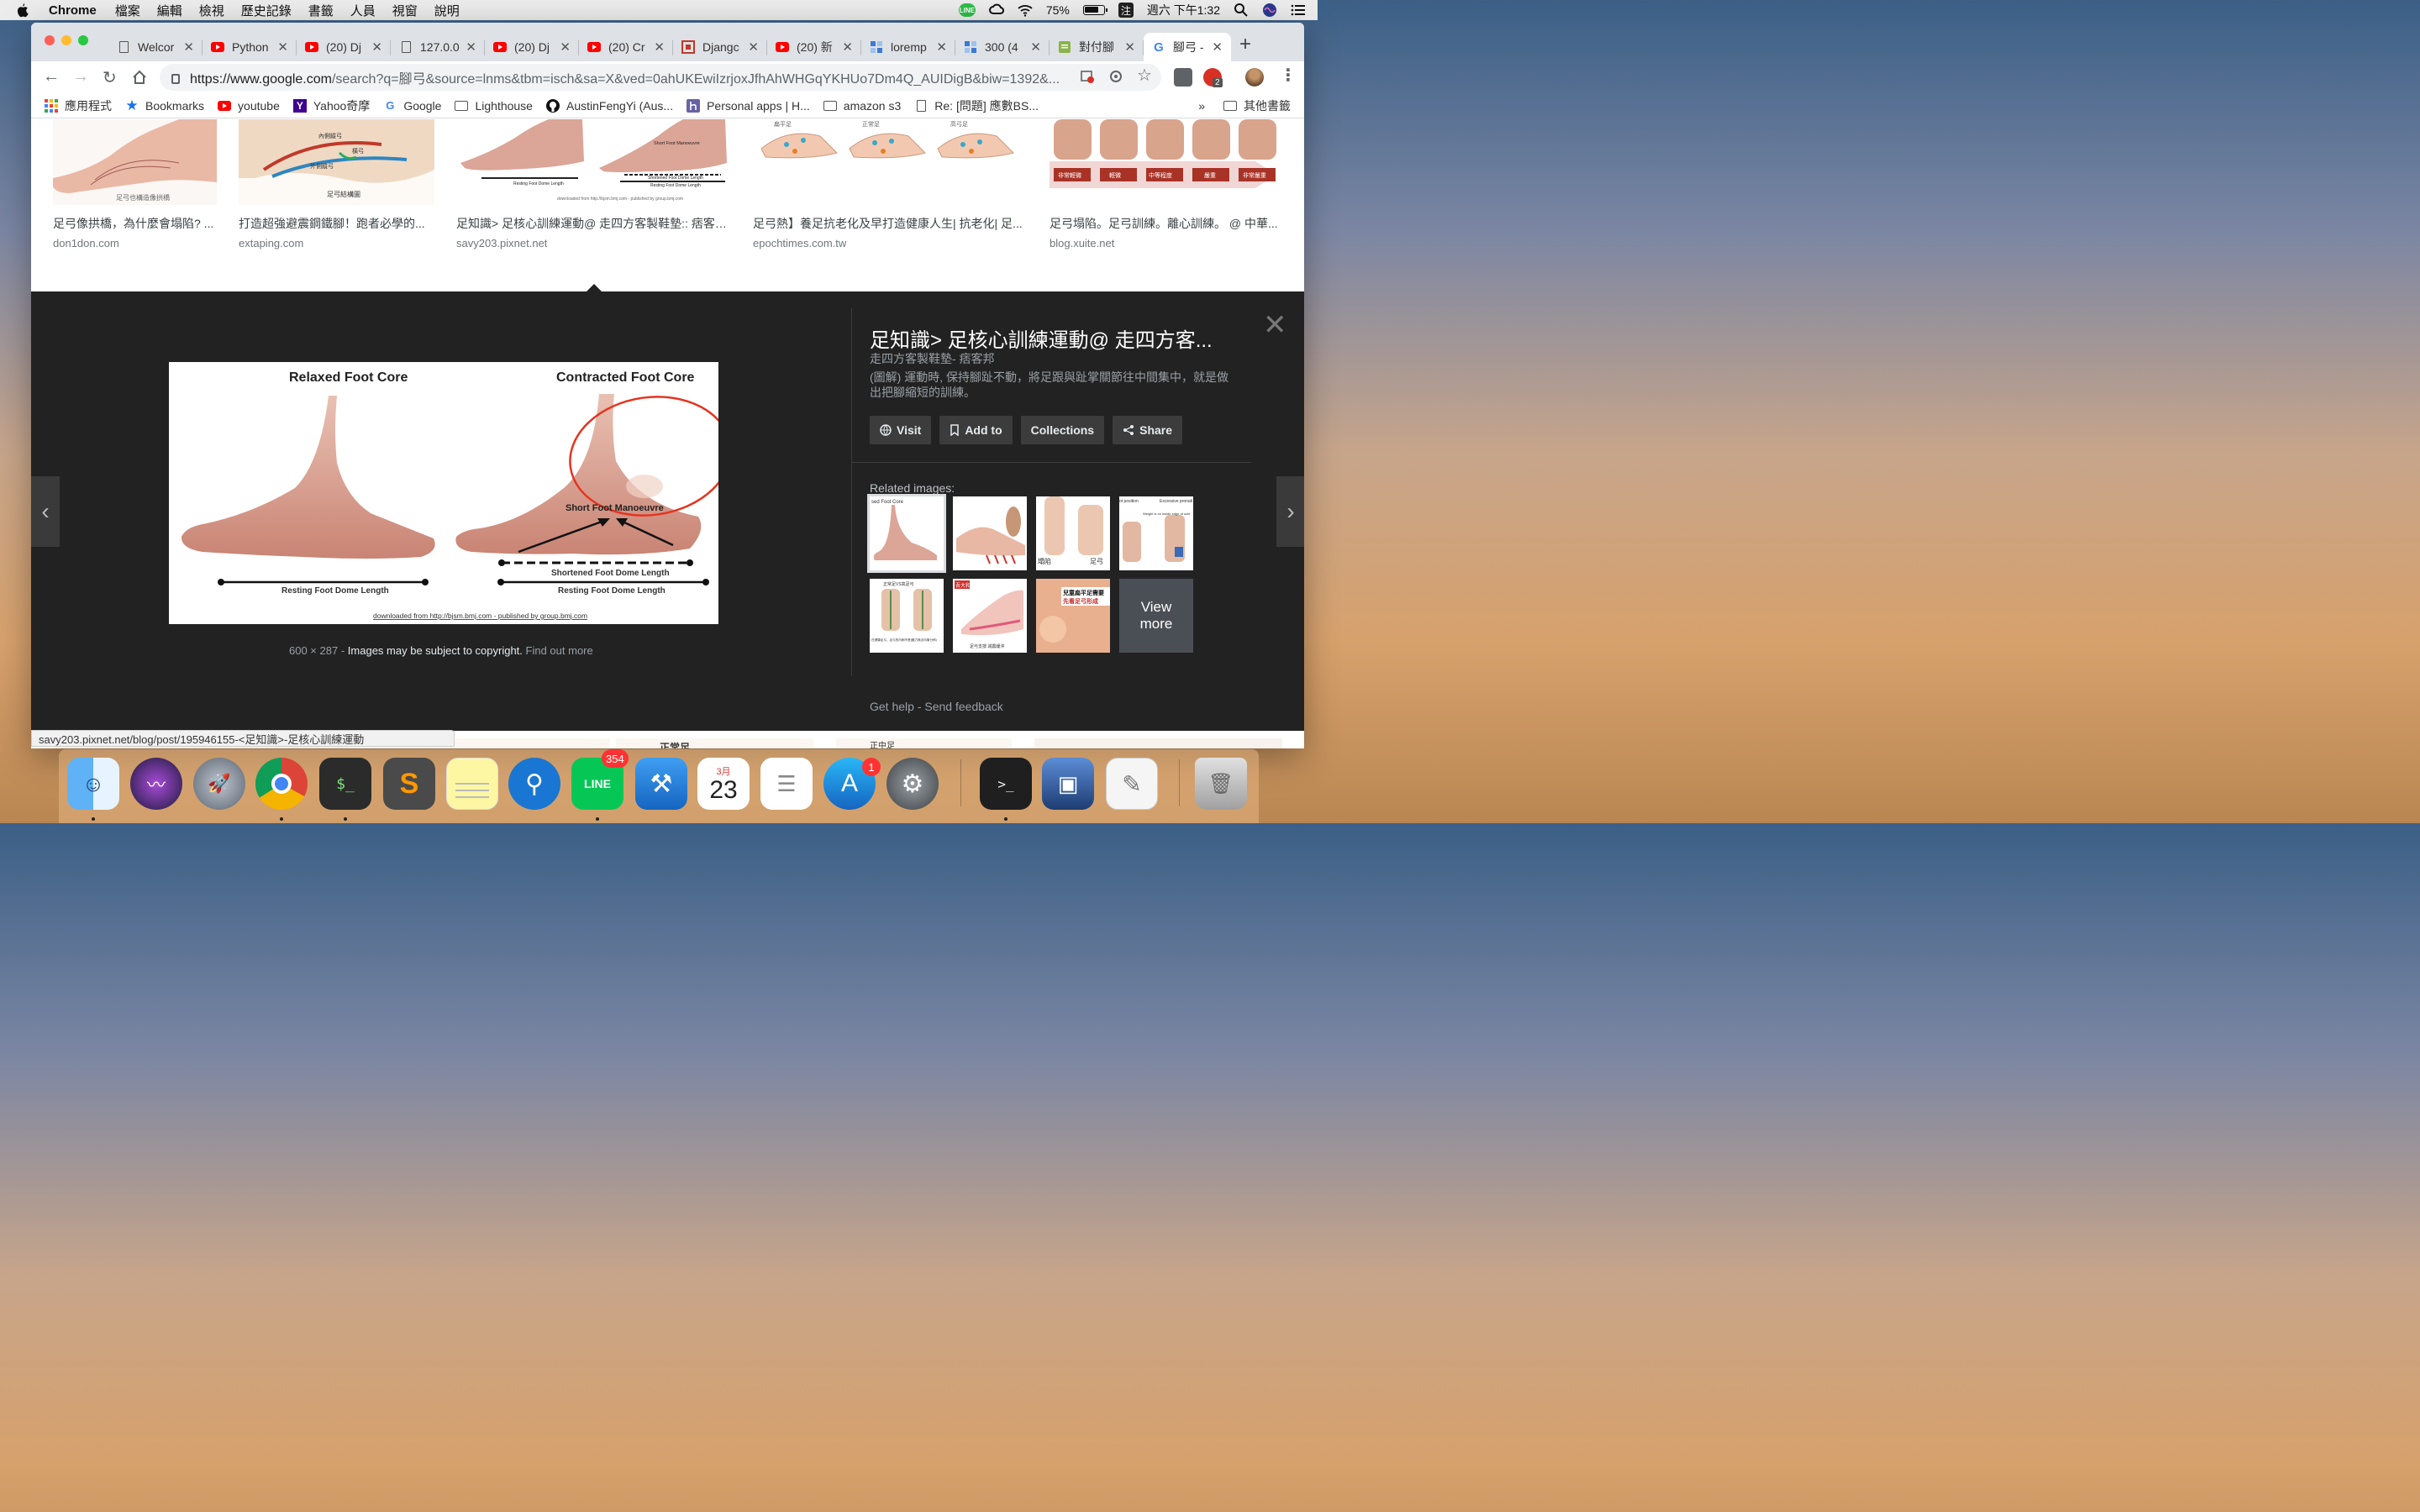  I want to click on home-icon, so click(139, 77).